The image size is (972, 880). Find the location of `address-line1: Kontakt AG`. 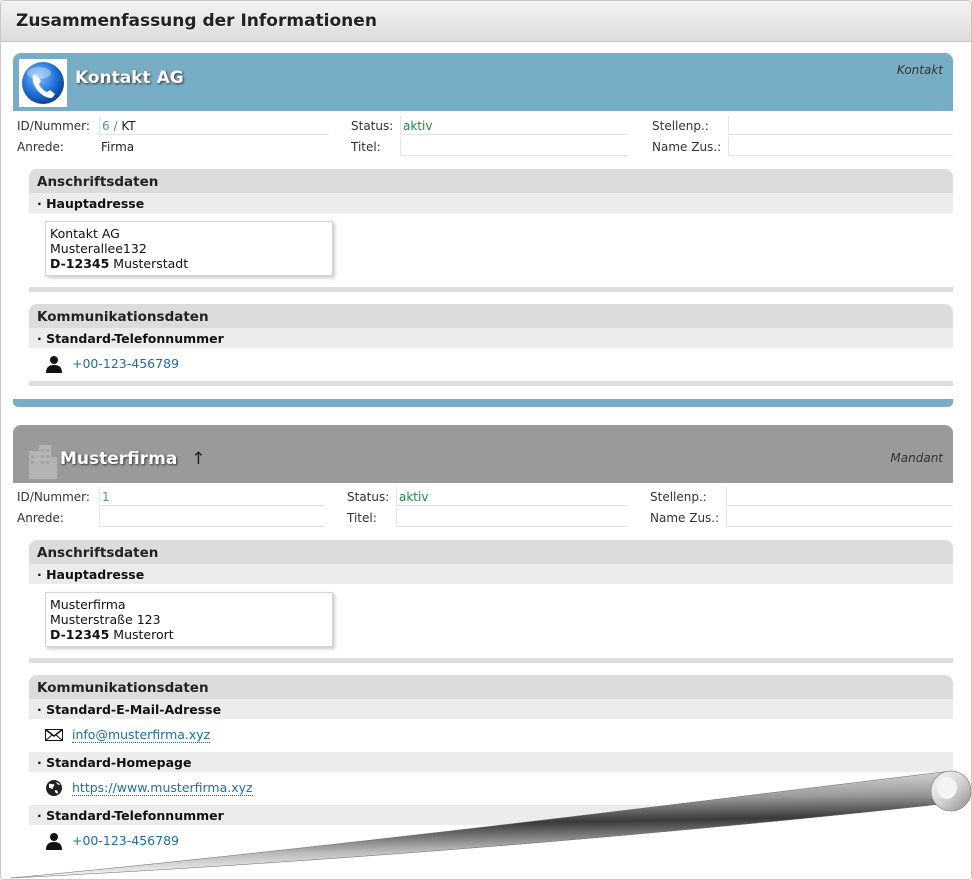

address-line1: Kontakt AG is located at coordinates (85, 233).